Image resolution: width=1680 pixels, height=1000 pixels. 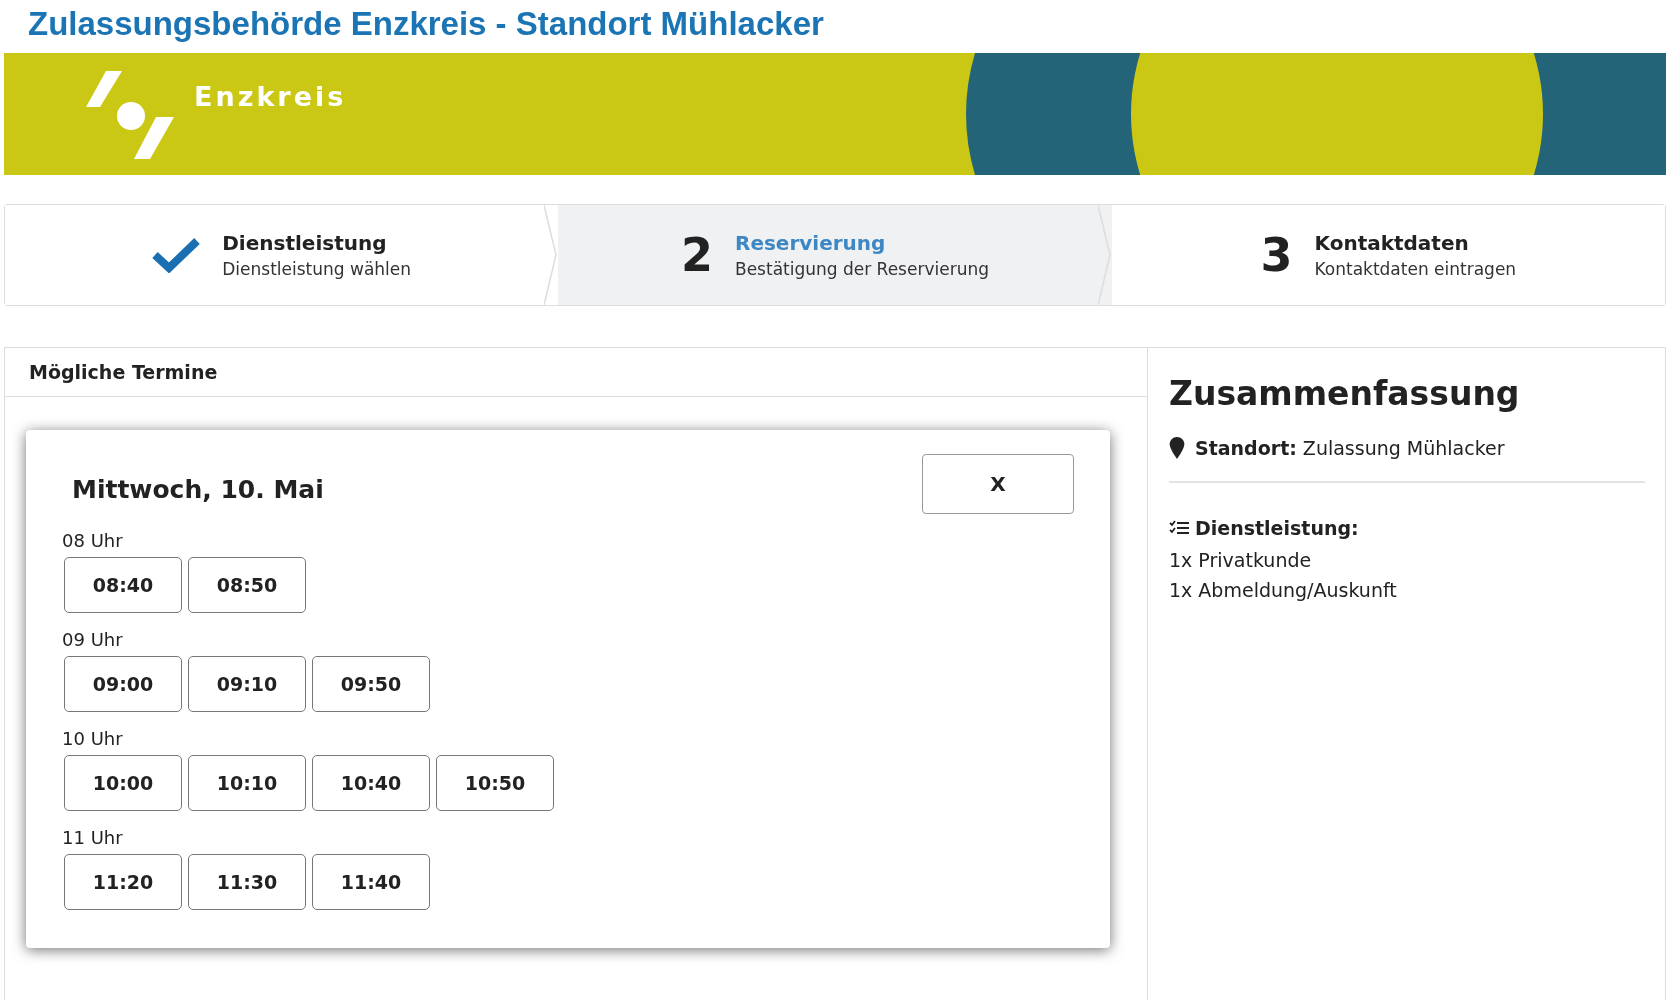 I want to click on dialog-date: Mittwoch, 10. Mai, so click(x=198, y=489).